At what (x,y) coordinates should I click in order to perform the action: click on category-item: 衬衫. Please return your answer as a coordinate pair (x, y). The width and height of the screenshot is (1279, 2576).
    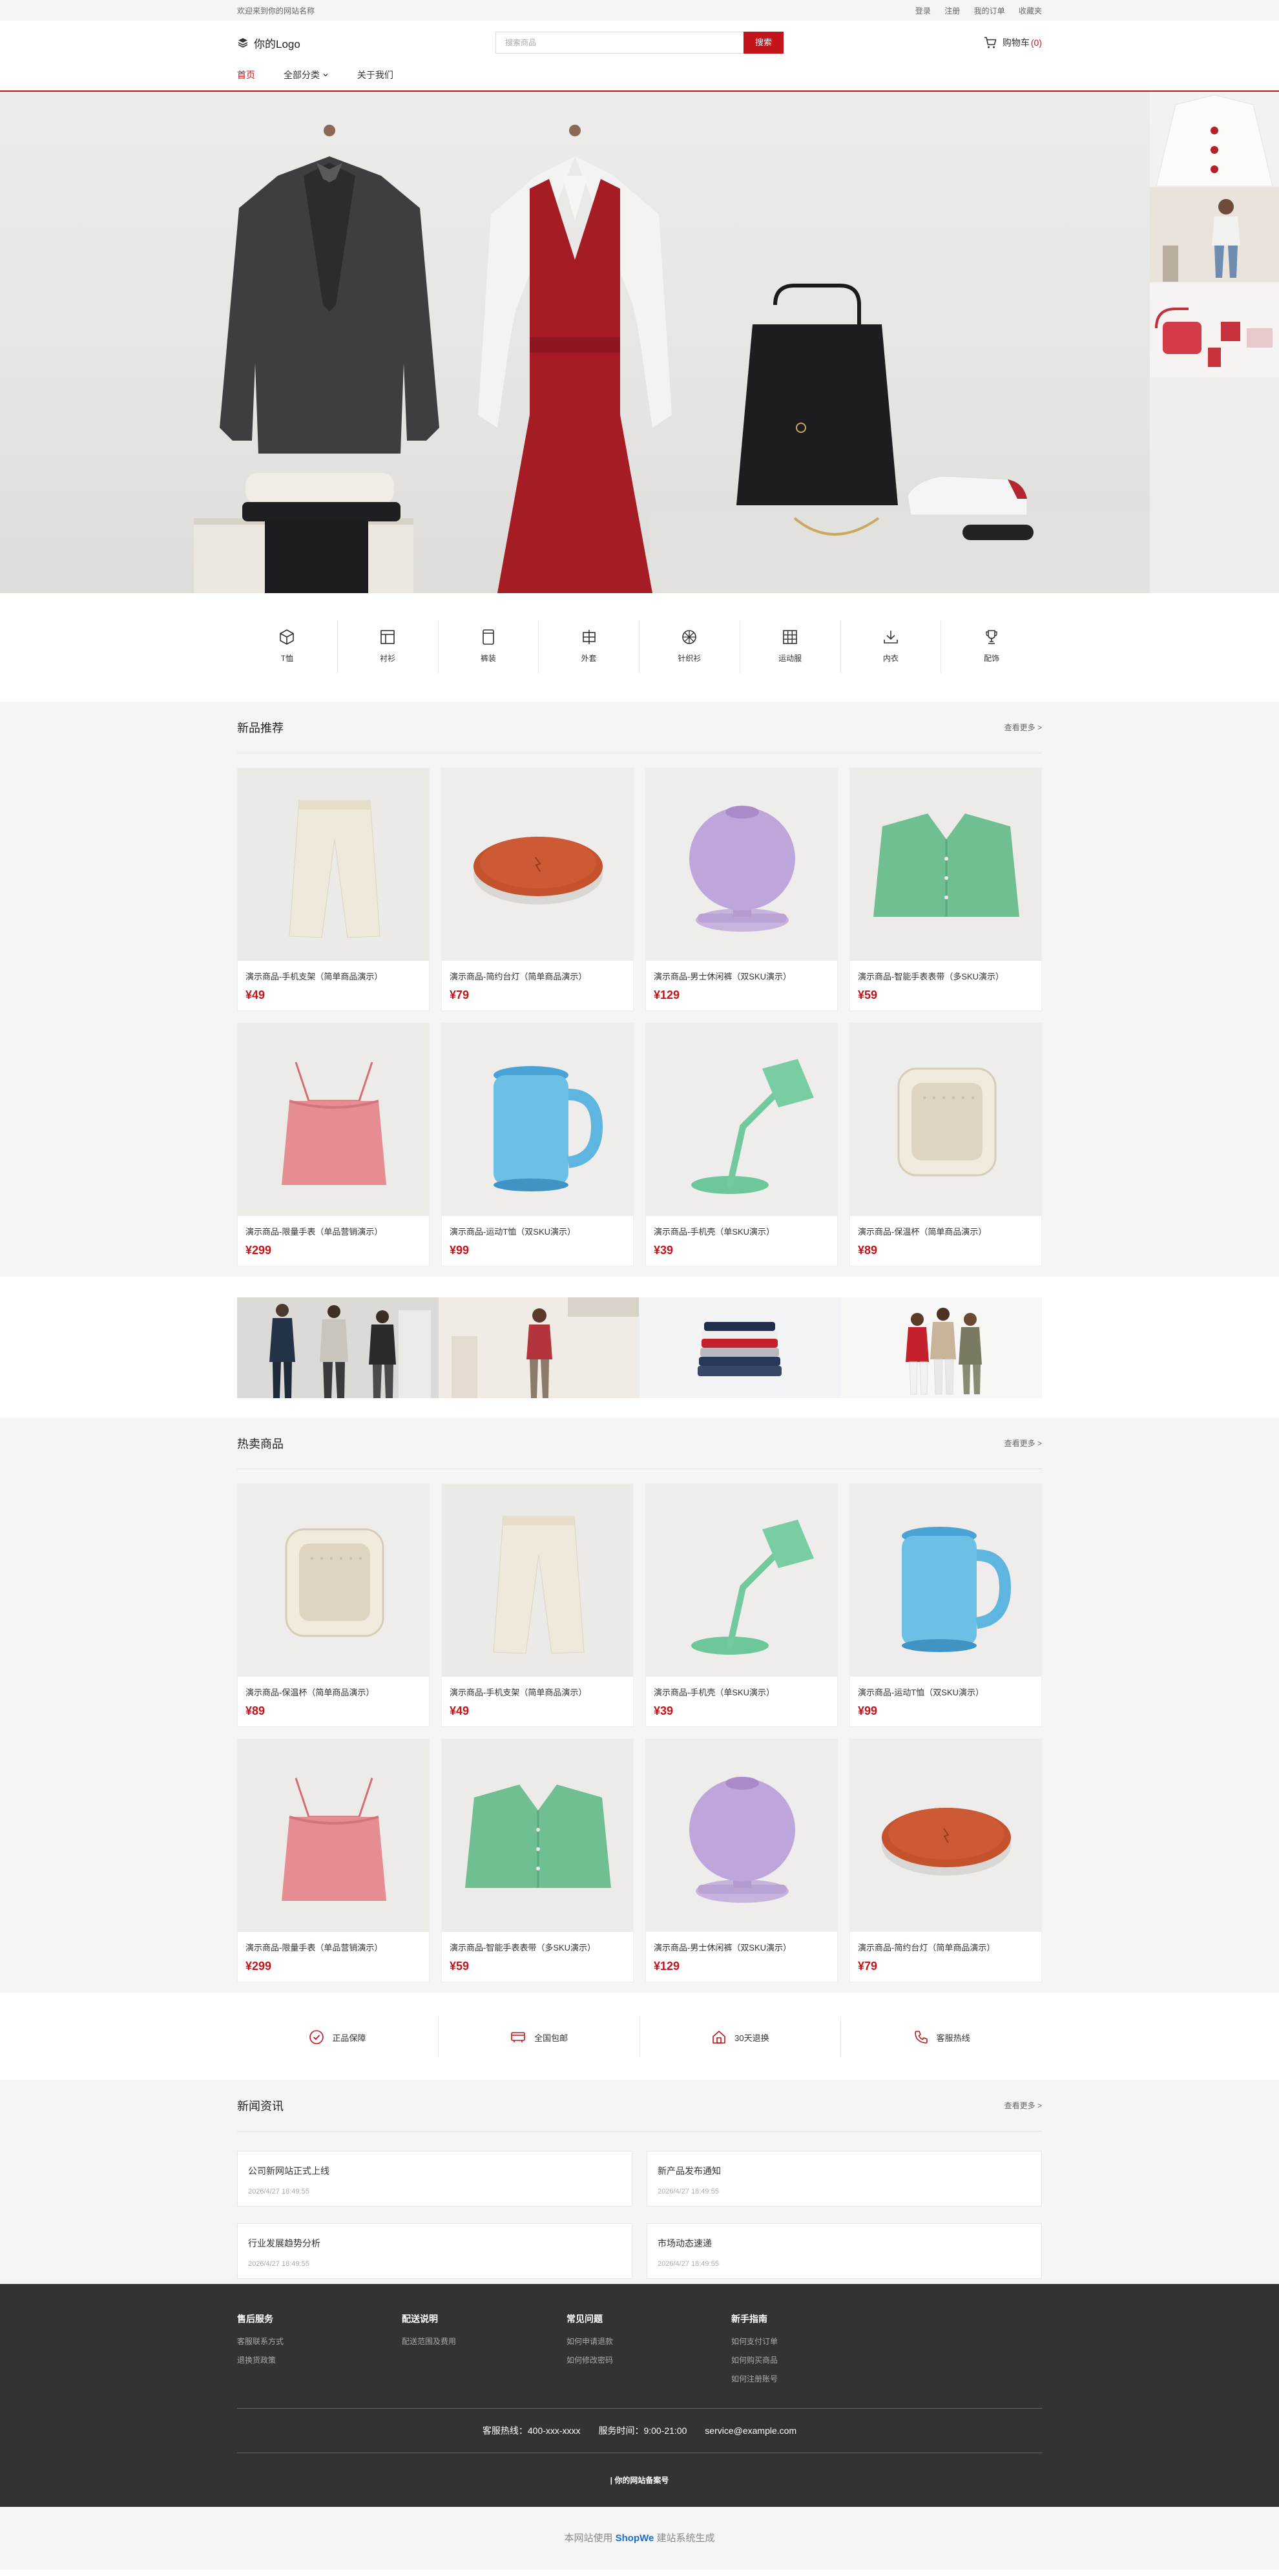
    Looking at the image, I should click on (388, 646).